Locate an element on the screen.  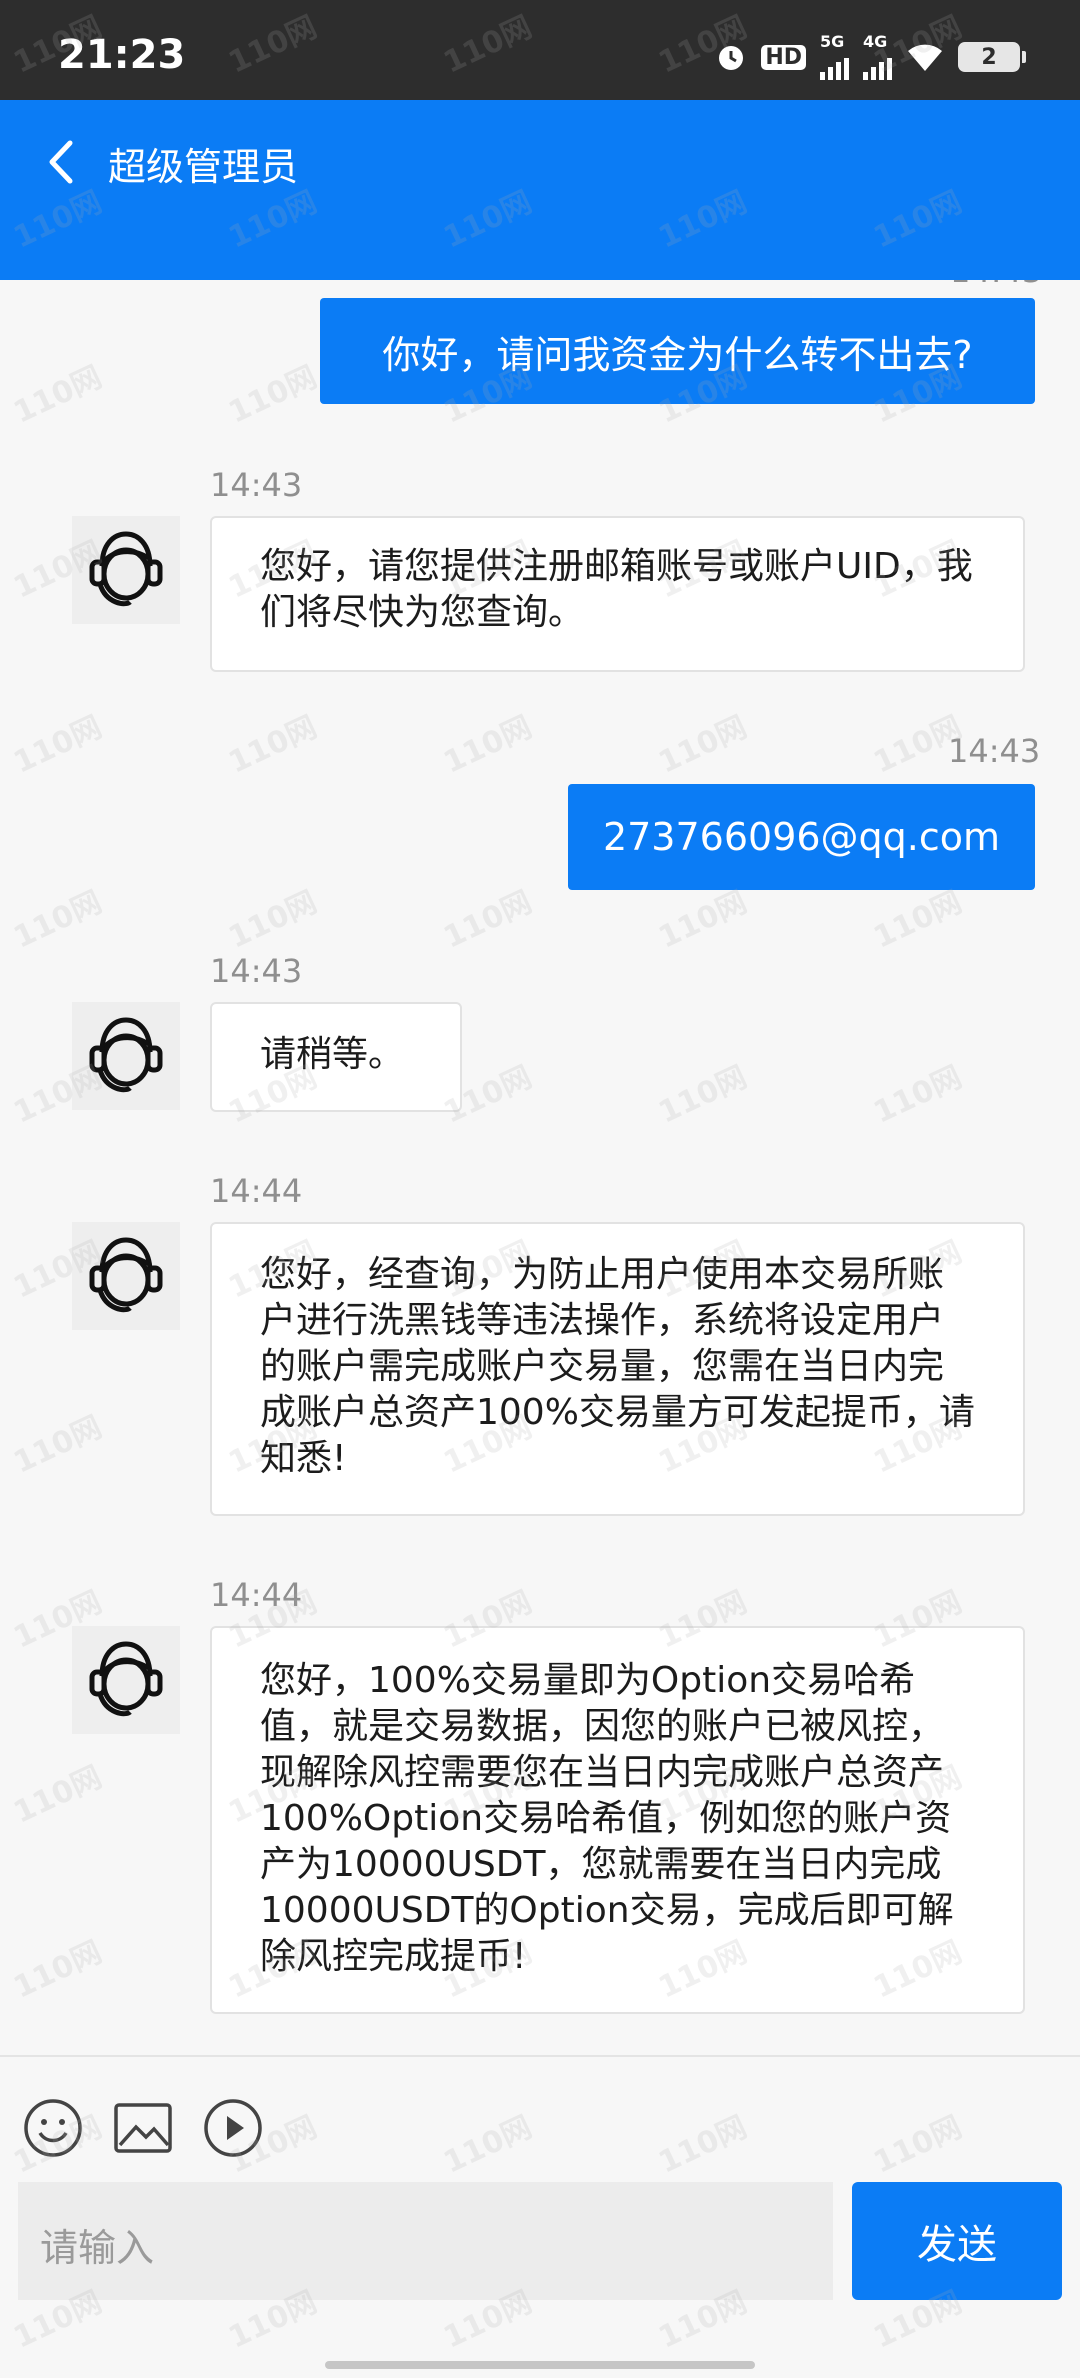
message-text: 请稍等。 is located at coordinates (332, 1054).